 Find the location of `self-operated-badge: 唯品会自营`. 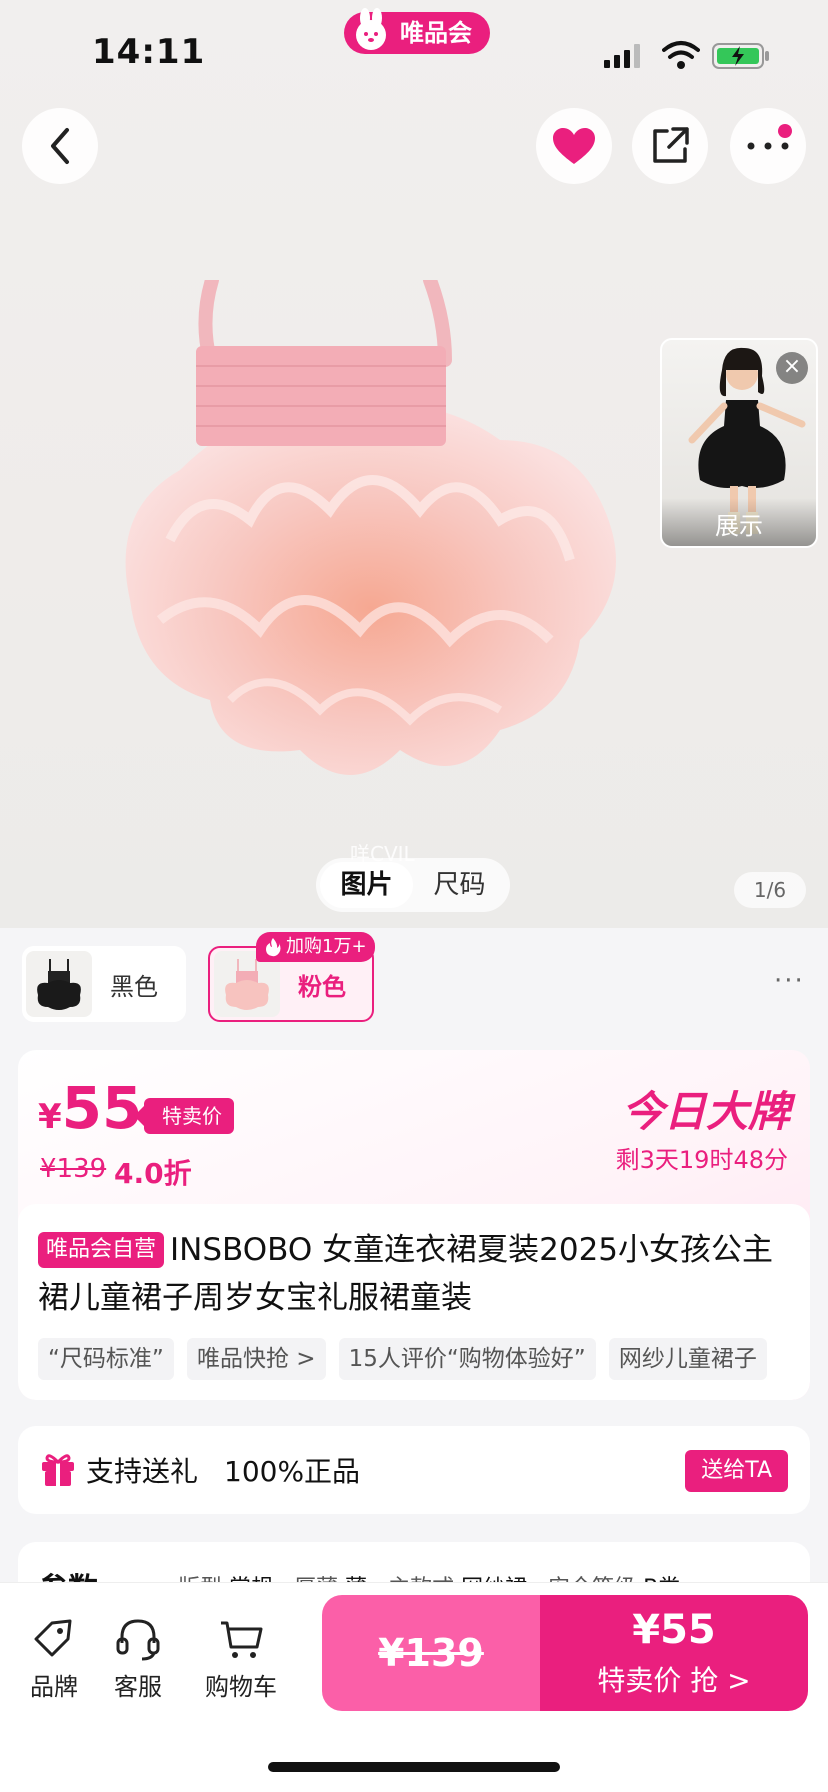

self-operated-badge: 唯品会自营 is located at coordinates (101, 1250).